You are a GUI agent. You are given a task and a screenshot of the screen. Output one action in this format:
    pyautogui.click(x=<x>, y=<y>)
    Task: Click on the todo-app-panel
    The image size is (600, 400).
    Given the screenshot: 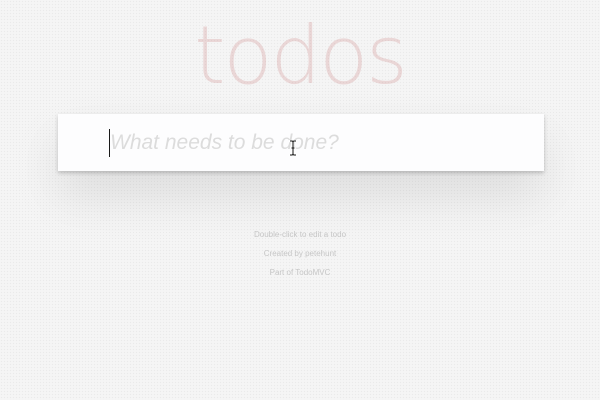 What is the action you would take?
    pyautogui.click(x=301, y=142)
    